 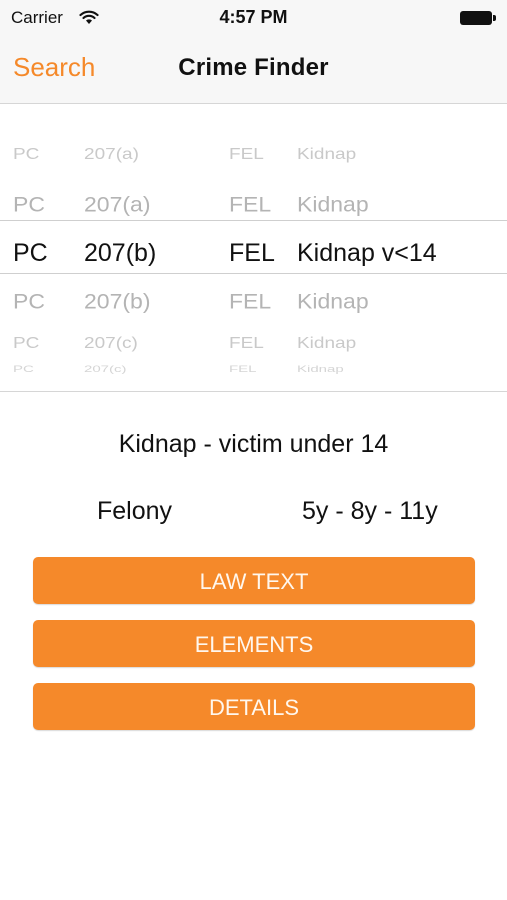 I want to click on status-bar: Carrier 4:57 PM, so click(x=253, y=18).